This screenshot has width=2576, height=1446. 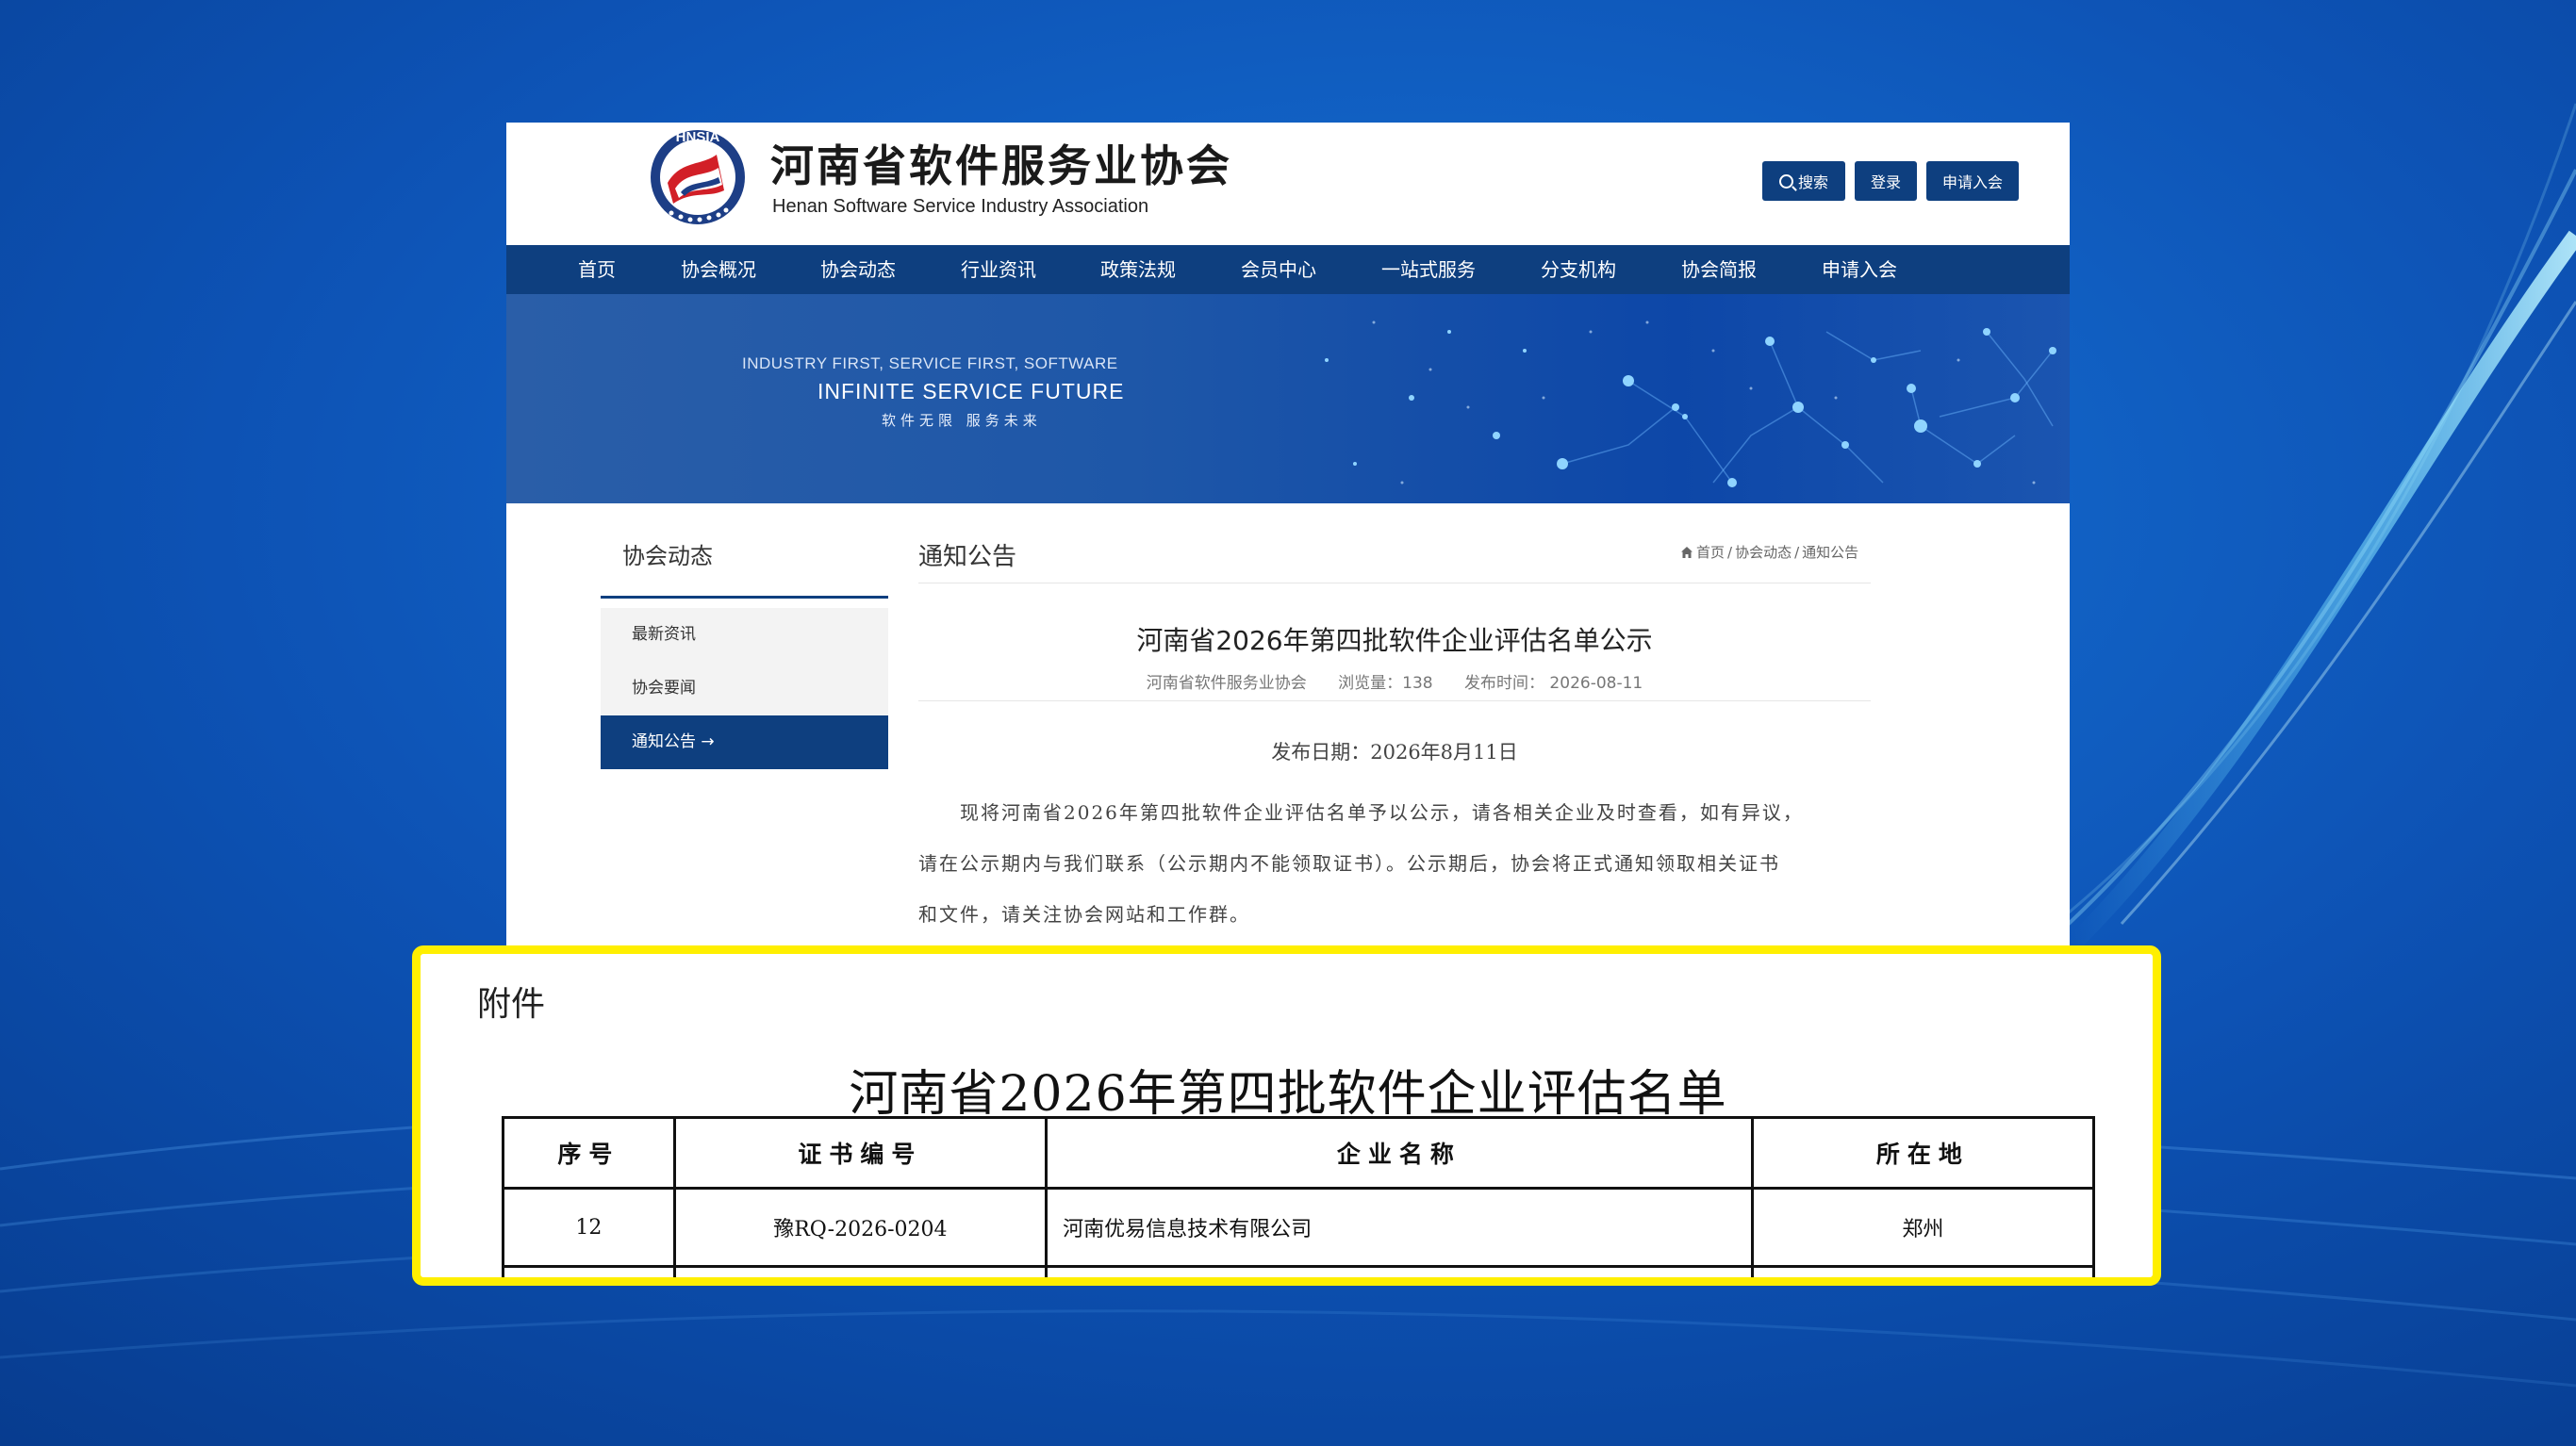 I want to click on banner-slogan-line1: INDUSTRY FIRST, SERVICE FIRST, SOFTWARE, so click(x=930, y=363).